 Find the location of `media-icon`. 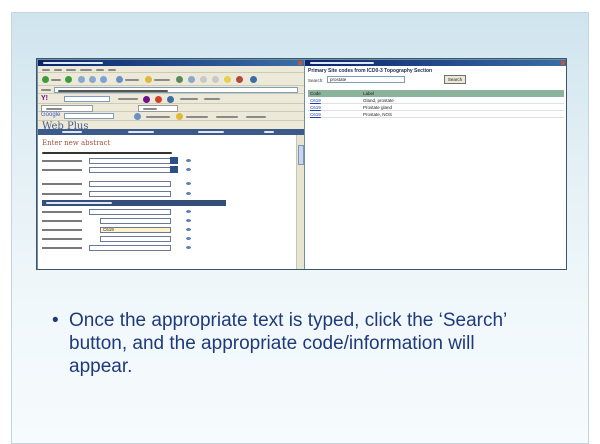

media-icon is located at coordinates (179, 79).